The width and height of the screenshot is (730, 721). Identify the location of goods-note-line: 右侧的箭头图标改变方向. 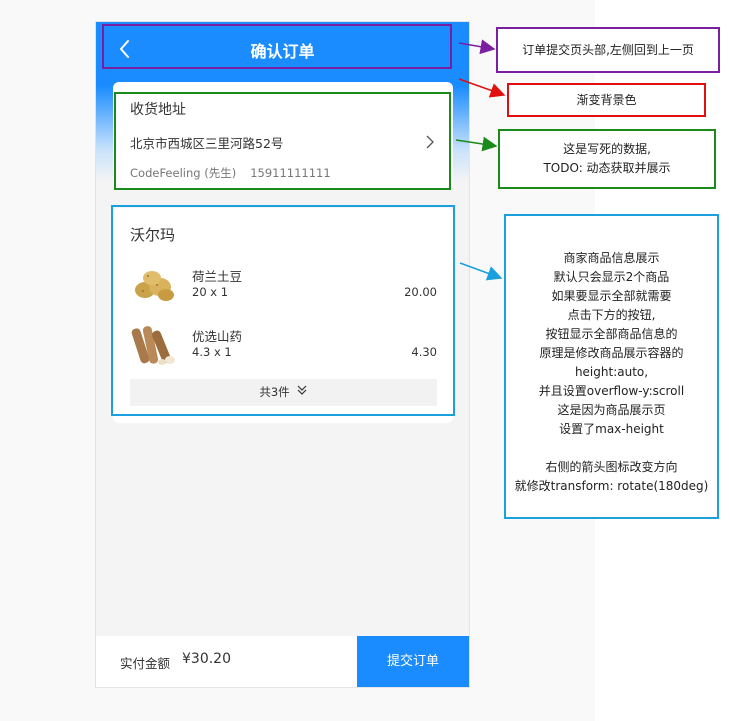
(611, 467).